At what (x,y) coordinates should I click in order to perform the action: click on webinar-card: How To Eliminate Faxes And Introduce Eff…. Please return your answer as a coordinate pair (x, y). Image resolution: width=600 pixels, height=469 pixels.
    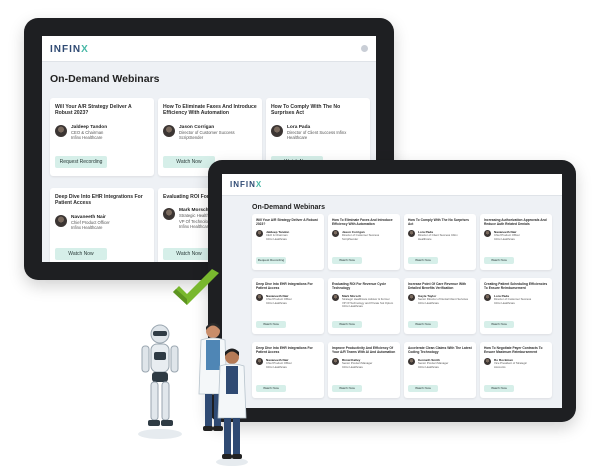
    Looking at the image, I should click on (364, 242).